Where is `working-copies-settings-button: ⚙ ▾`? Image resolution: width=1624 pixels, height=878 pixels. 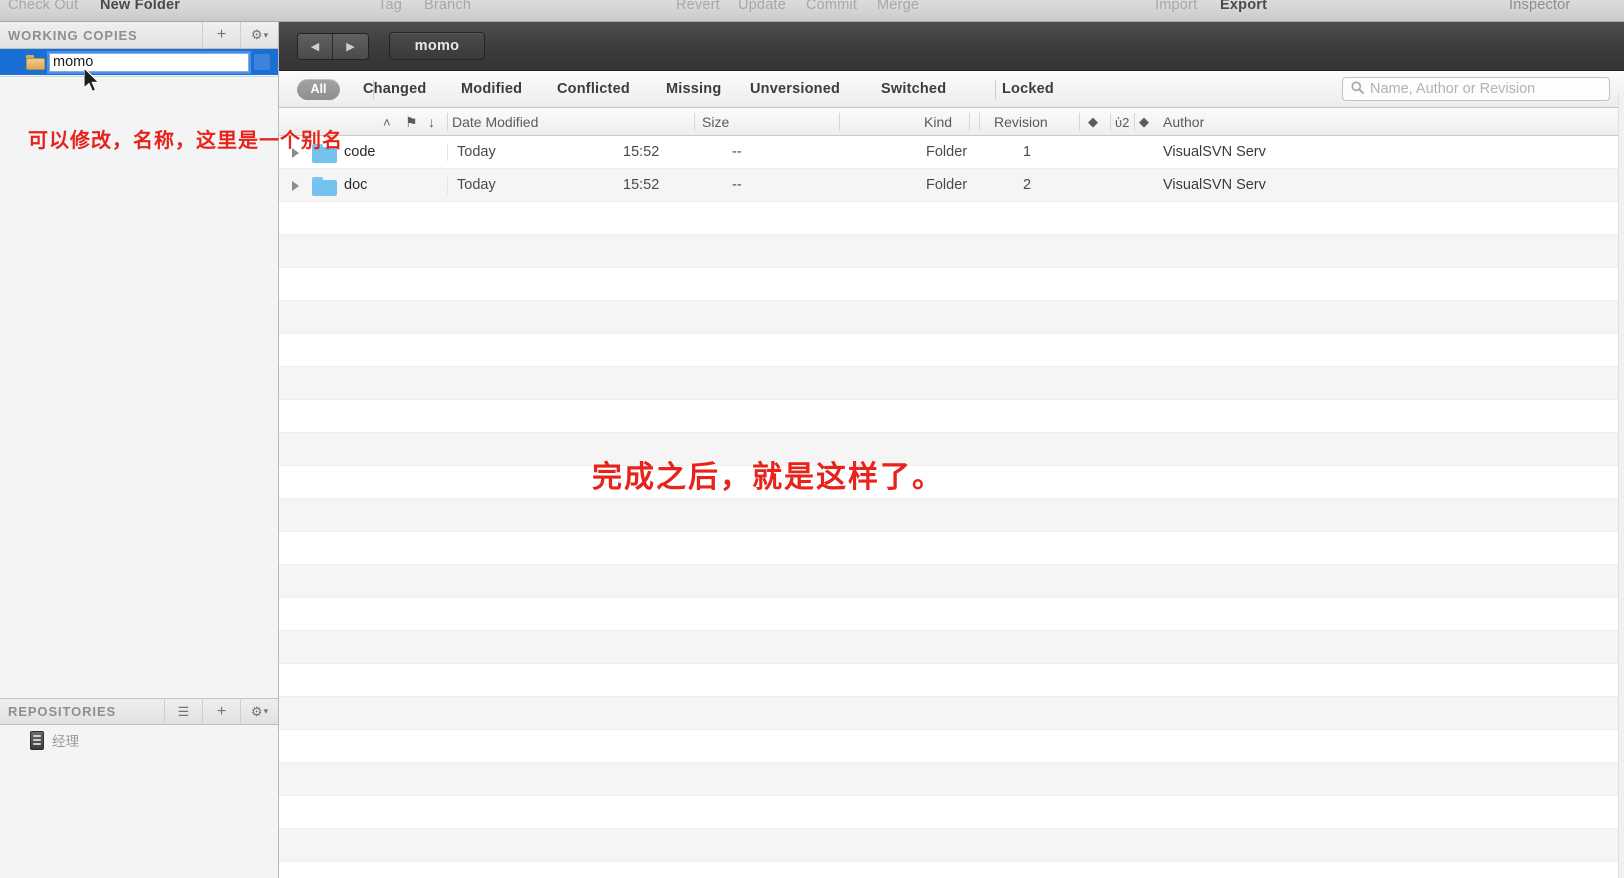 working-copies-settings-button: ⚙ ▾ is located at coordinates (259, 35).